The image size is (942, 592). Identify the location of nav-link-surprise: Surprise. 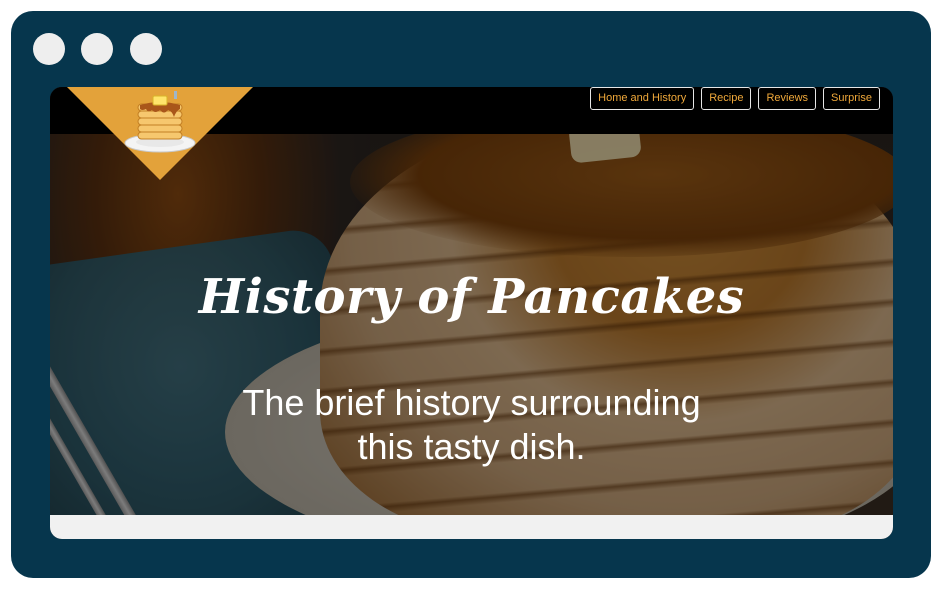
(851, 98).